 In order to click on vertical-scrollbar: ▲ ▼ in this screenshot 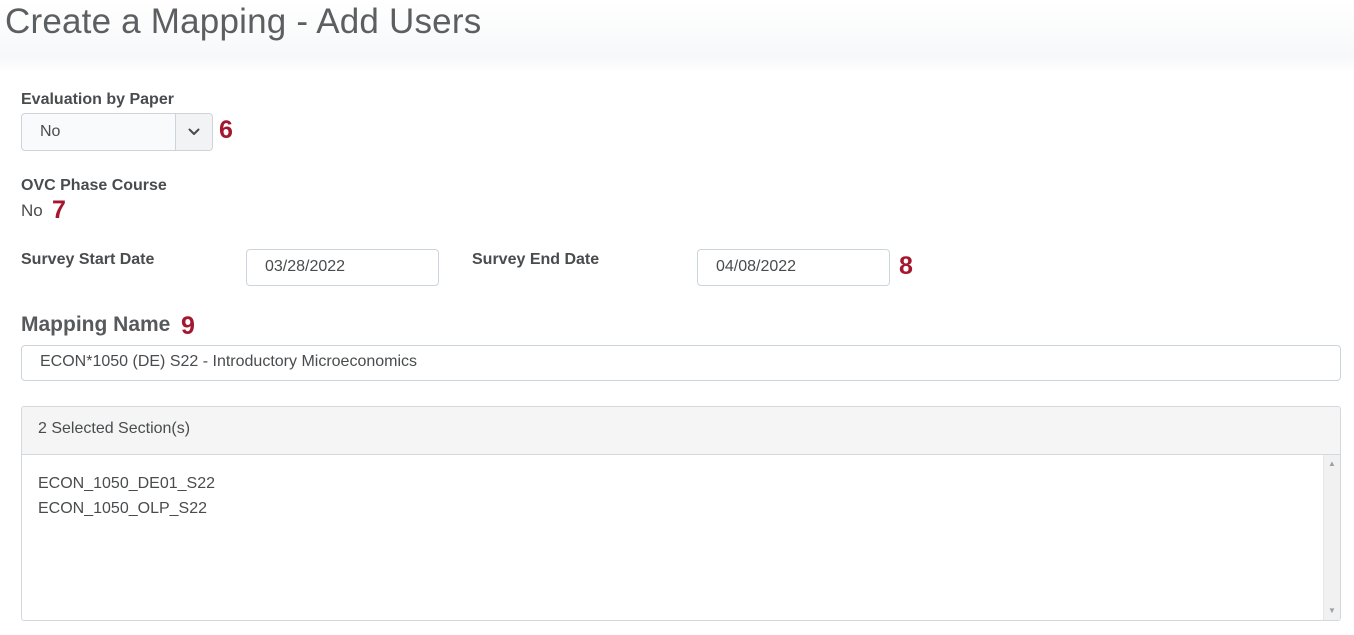, I will do `click(1331, 537)`.